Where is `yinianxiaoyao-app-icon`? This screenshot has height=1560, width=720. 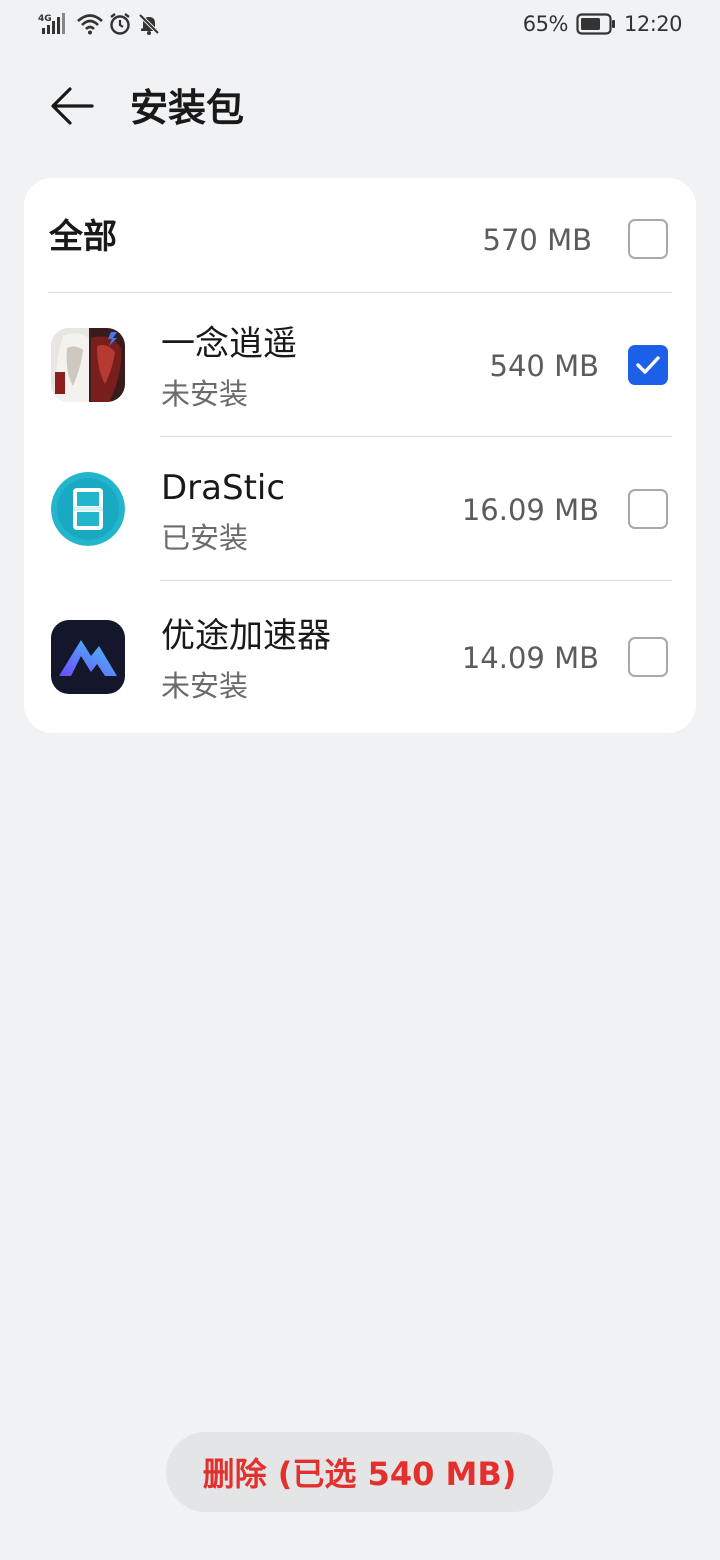
yinianxiaoyao-app-icon is located at coordinates (88, 365).